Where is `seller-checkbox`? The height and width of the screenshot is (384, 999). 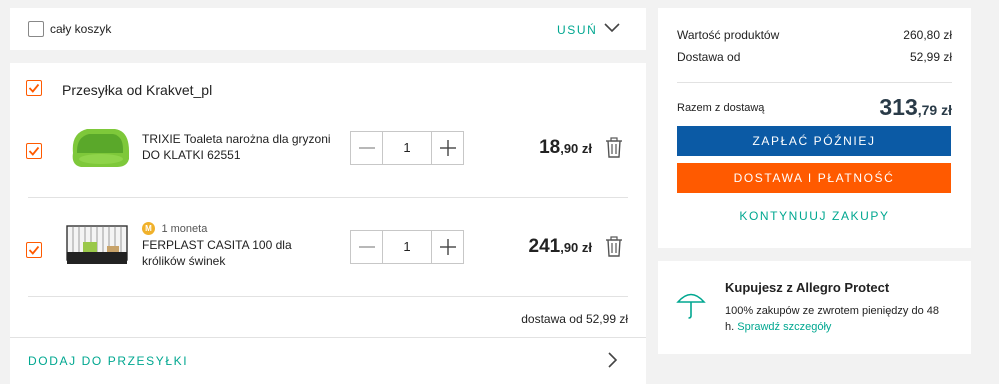
seller-checkbox is located at coordinates (34, 88).